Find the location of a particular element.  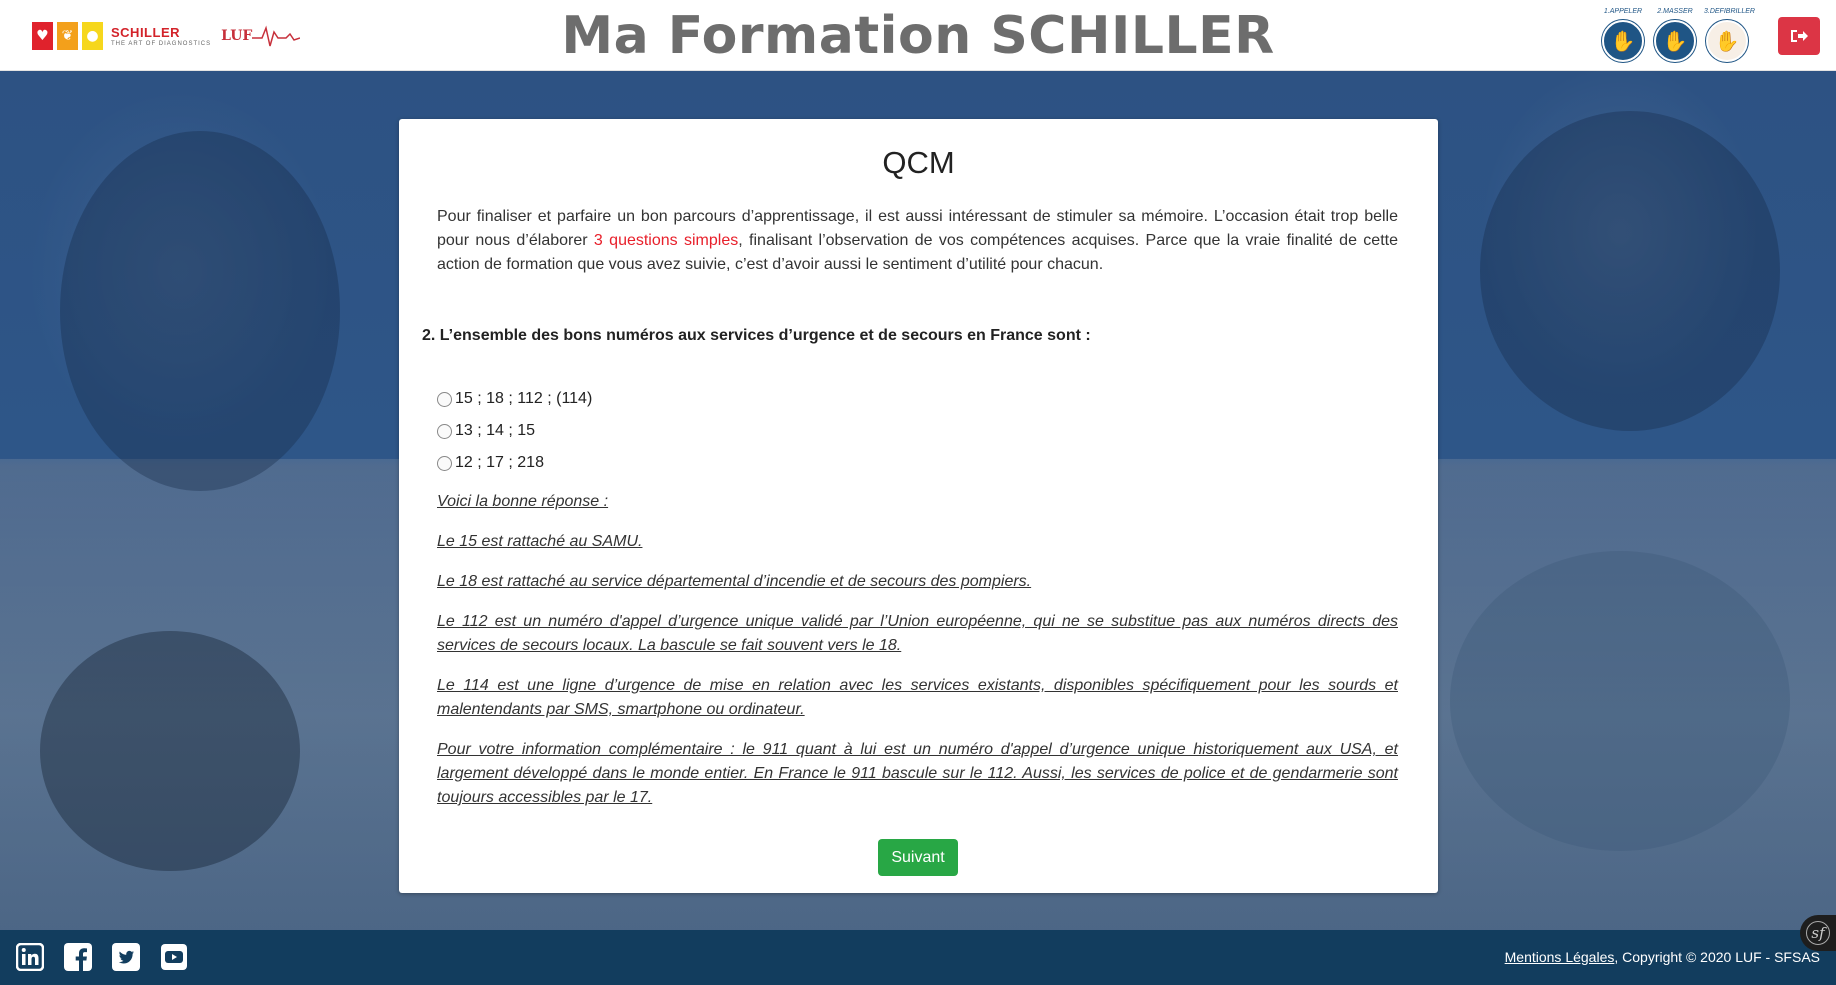

option-3: 12 ; 17 ; 218 is located at coordinates (514, 463).